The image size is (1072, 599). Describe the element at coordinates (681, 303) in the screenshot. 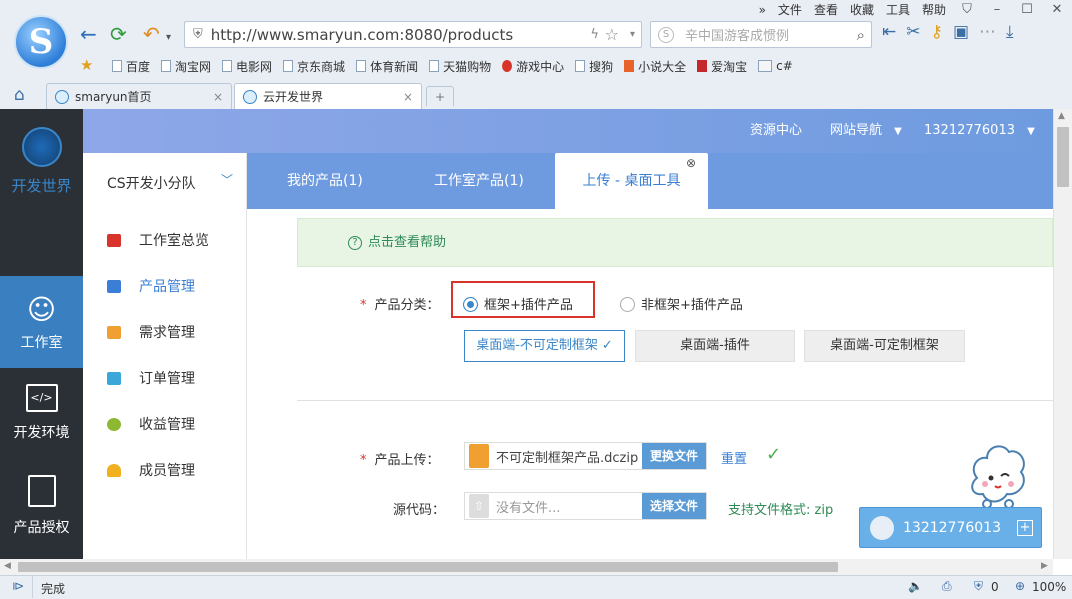

I see `radio-non-framework: 非框架+插件产品` at that location.